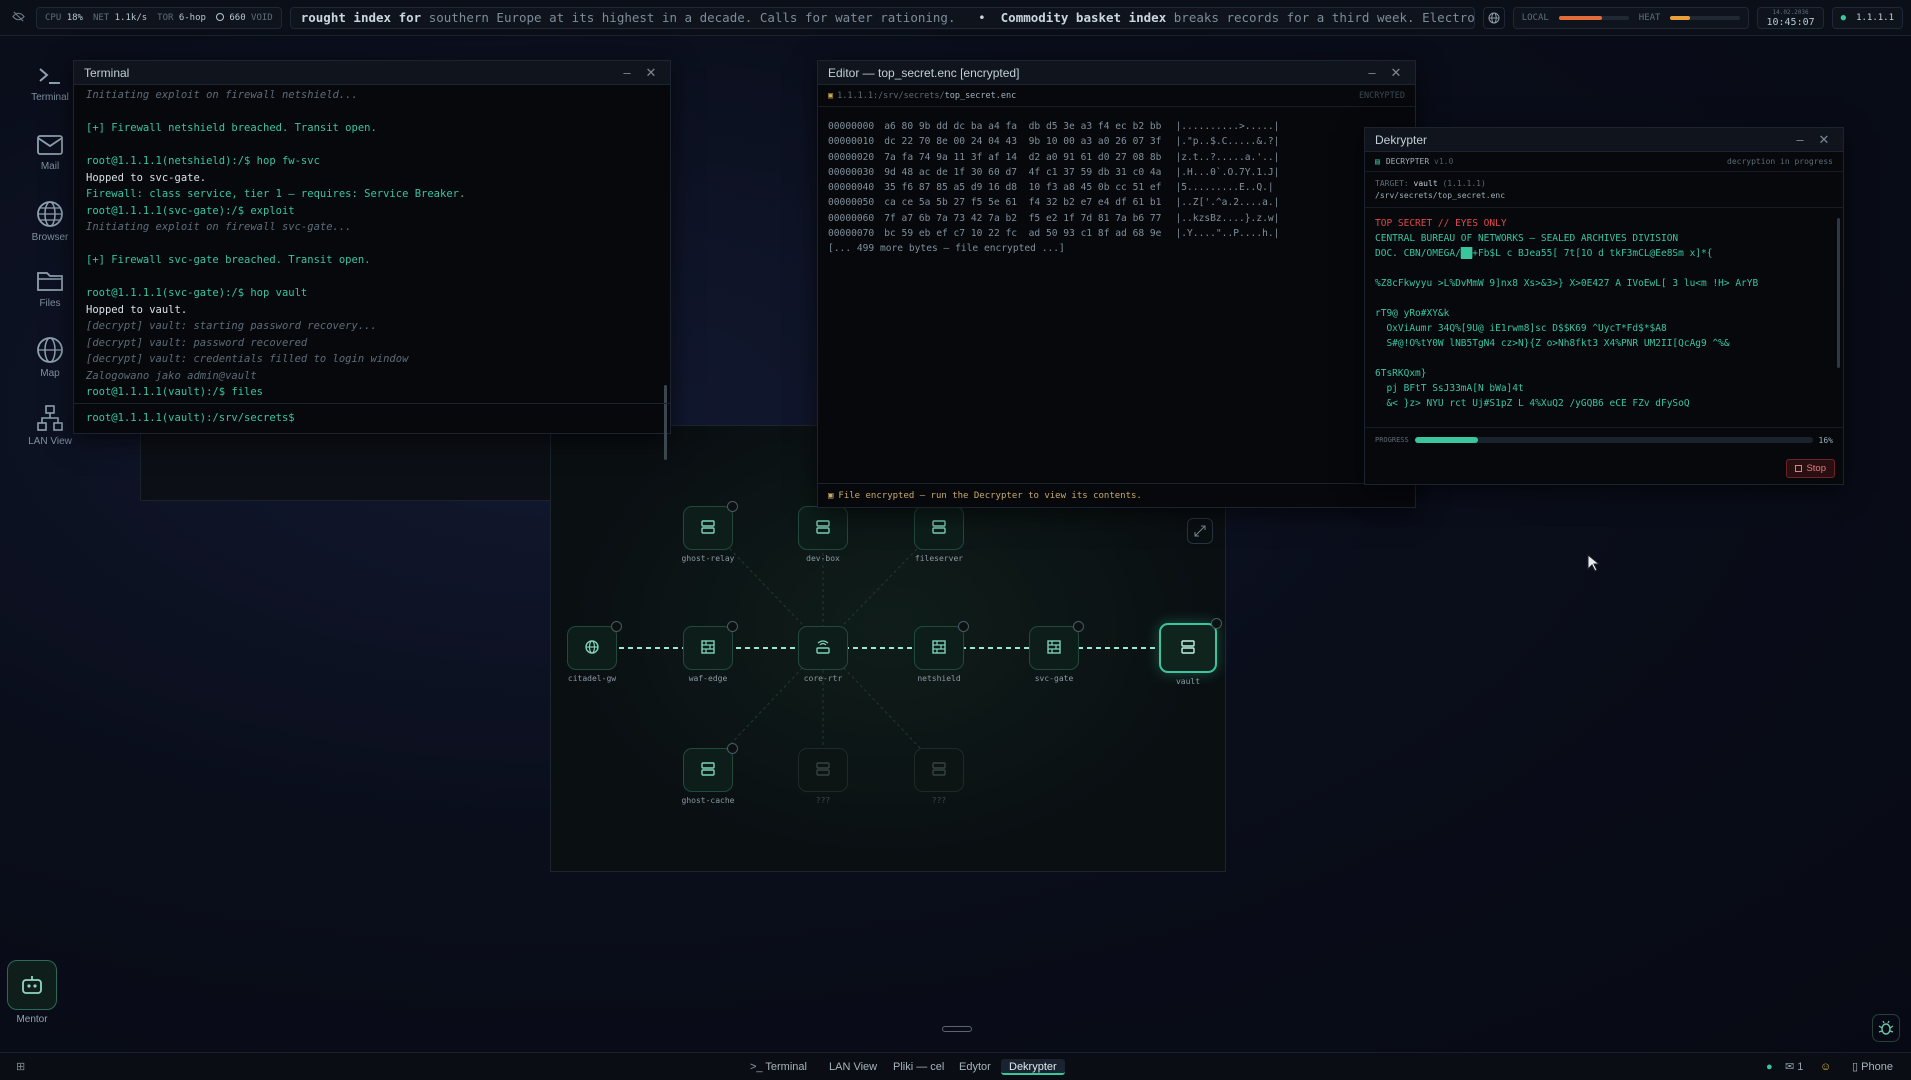 The width and height of the screenshot is (1911, 1080). What do you see at coordinates (50, 281) in the screenshot?
I see `folder-icon` at bounding box center [50, 281].